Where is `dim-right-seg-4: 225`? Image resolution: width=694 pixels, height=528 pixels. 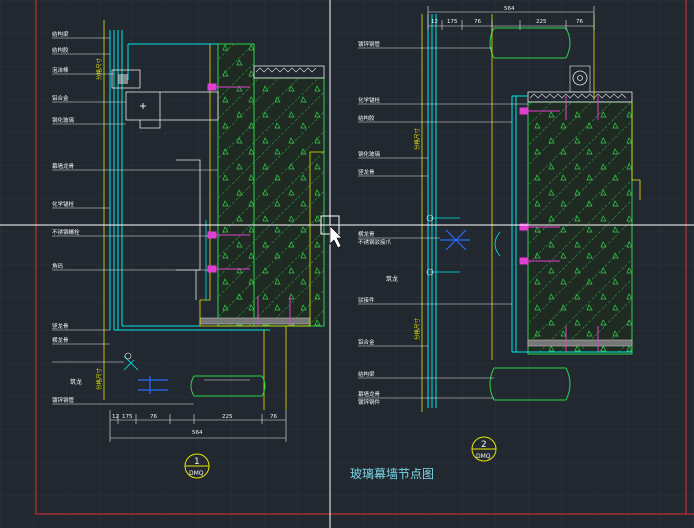
dim-right-seg-4: 225 is located at coordinates (541, 22).